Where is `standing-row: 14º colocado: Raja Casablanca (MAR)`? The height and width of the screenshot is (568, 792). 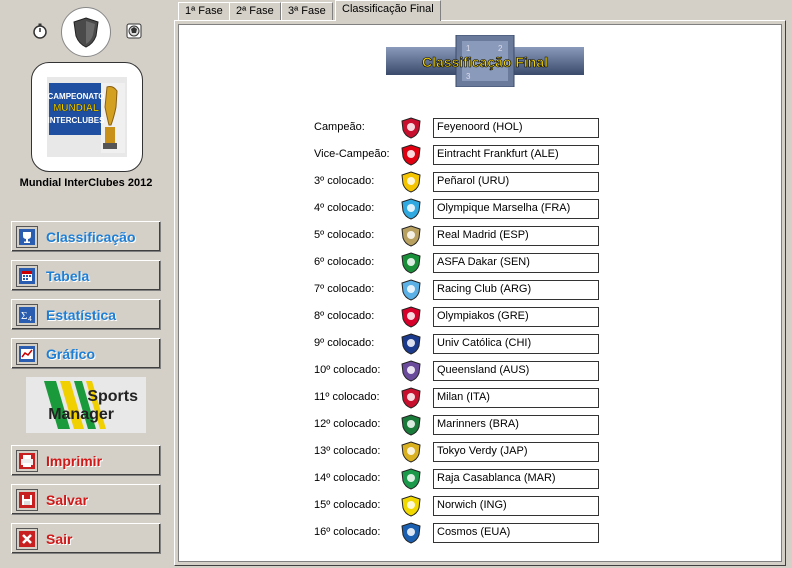
standing-row: 14º colocado: Raja Casablanca (MAR) is located at coordinates (481, 479).